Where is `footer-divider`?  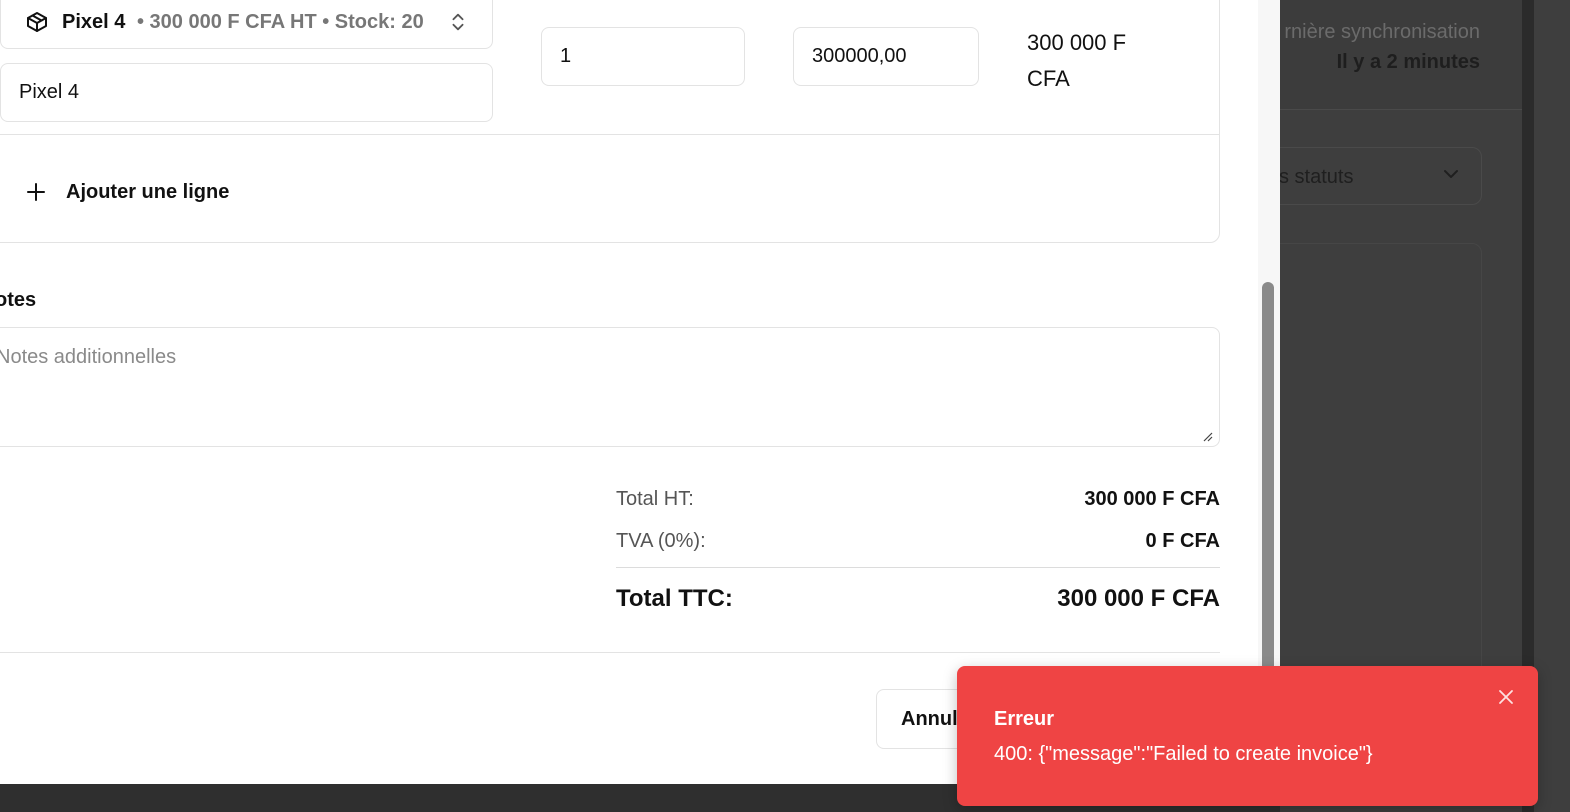
footer-divider is located at coordinates (610, 652).